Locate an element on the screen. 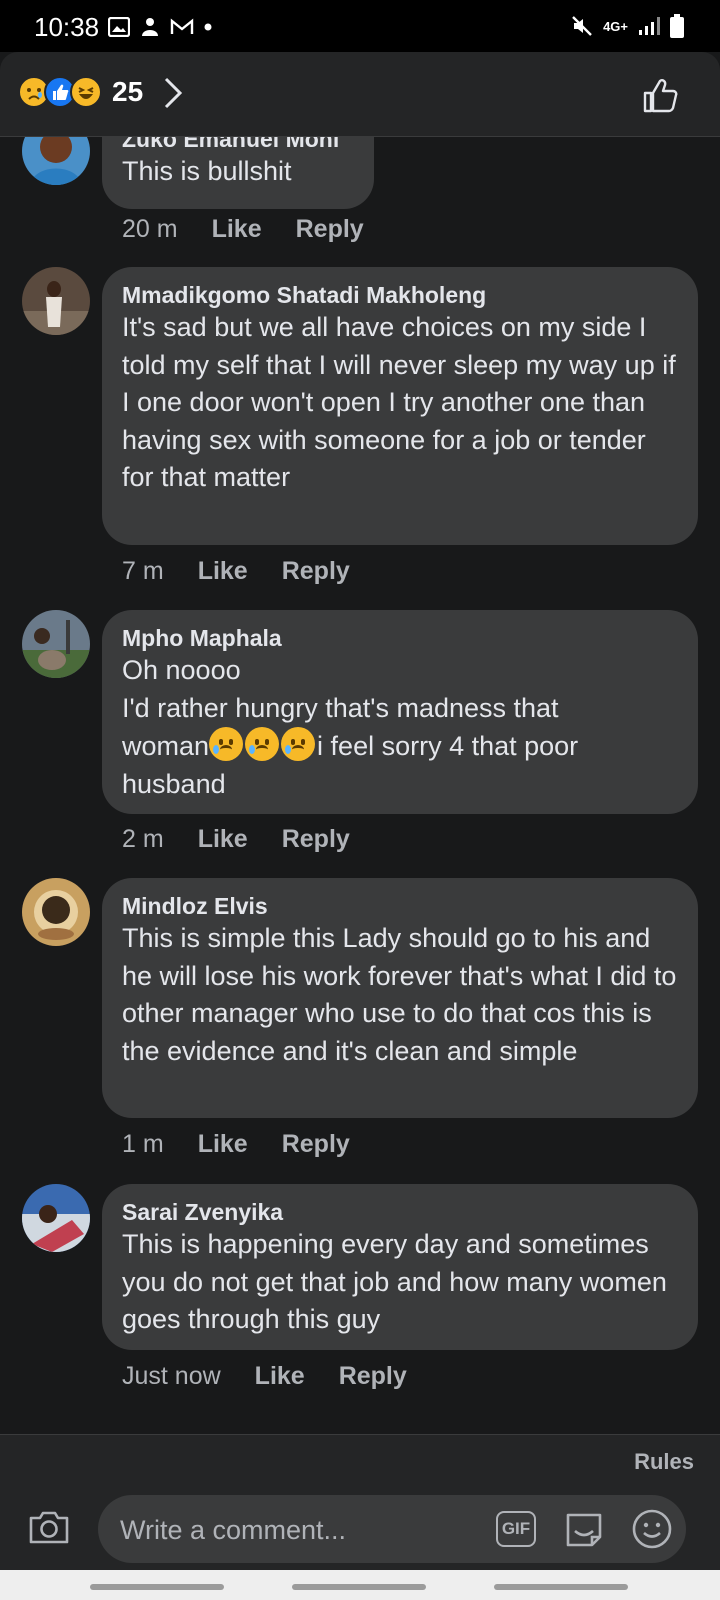 The width and height of the screenshot is (720, 1600). comment-time: Just now is located at coordinates (171, 1376).